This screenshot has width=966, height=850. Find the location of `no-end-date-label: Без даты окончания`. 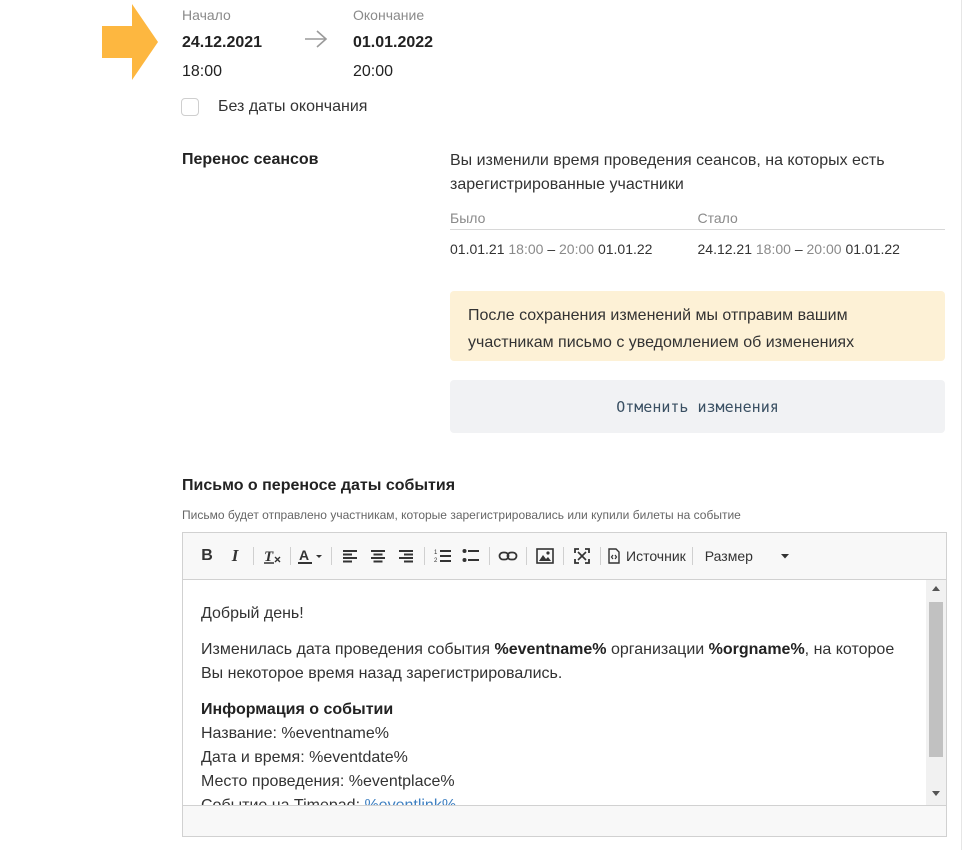

no-end-date-label: Без даты окончания is located at coordinates (292, 107).